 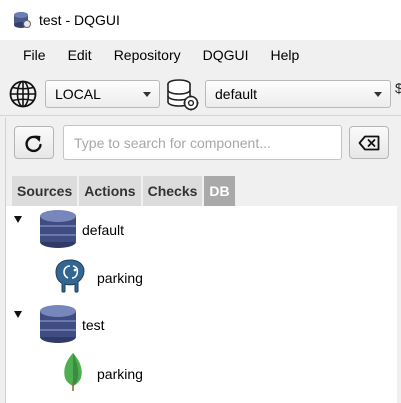 I want to click on menu-bar: File Edit Repository DQGUI Help, so click(x=200, y=55).